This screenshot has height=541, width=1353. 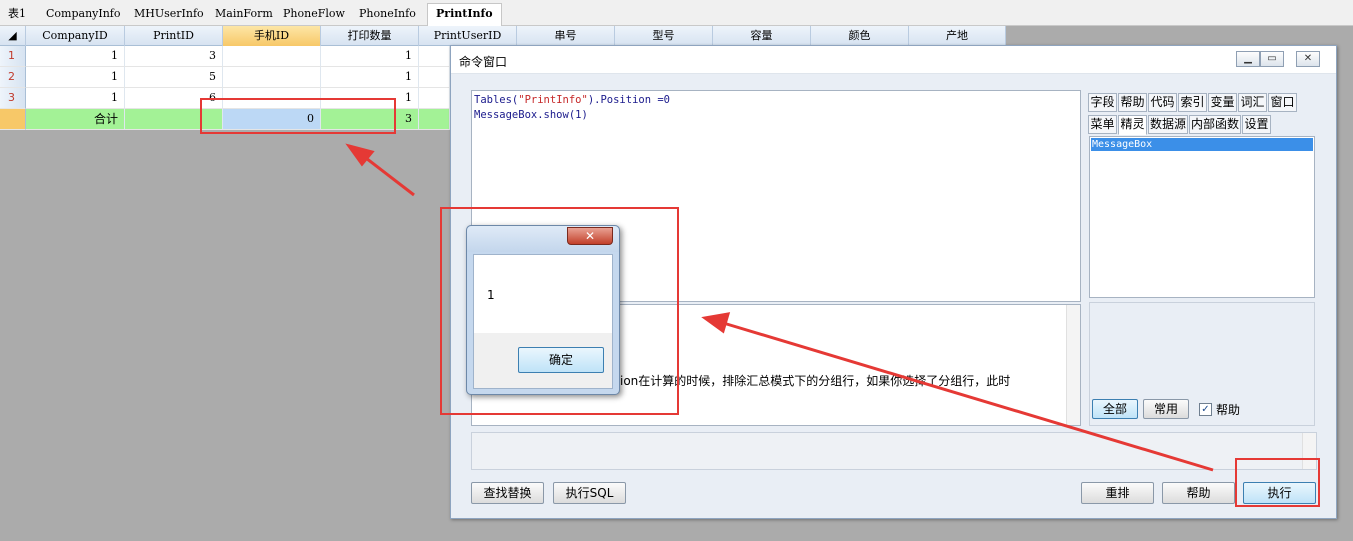 I want to click on help-output-text: ion在计算的时候，排除汇总模式下的分组行，如果你选择了分组行，此时, so click(x=815, y=381).